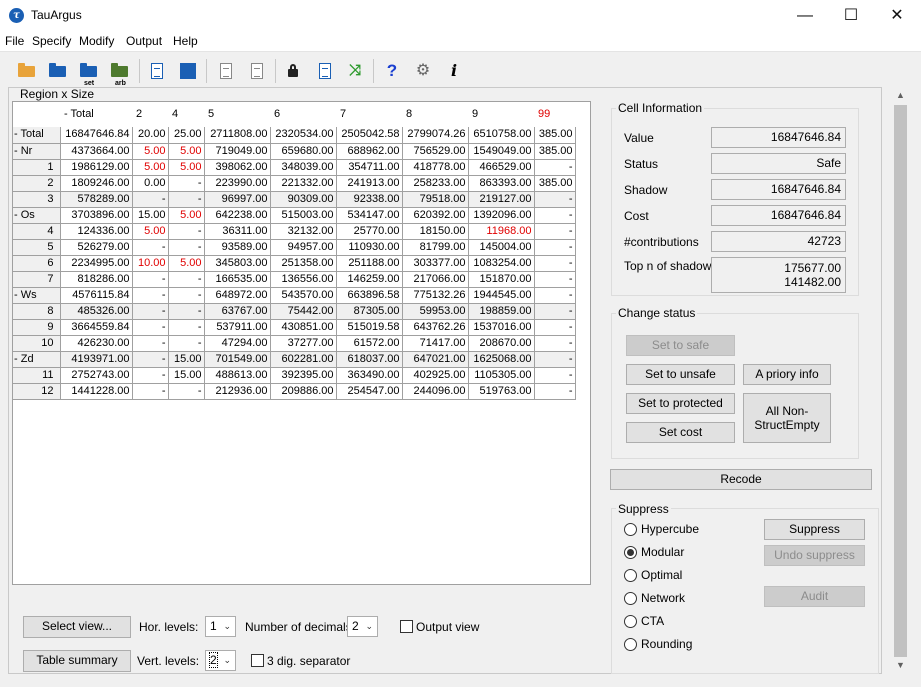 This screenshot has width=921, height=687. What do you see at coordinates (303, 183) in the screenshot?
I see `table-cell: 221332.00` at bounding box center [303, 183].